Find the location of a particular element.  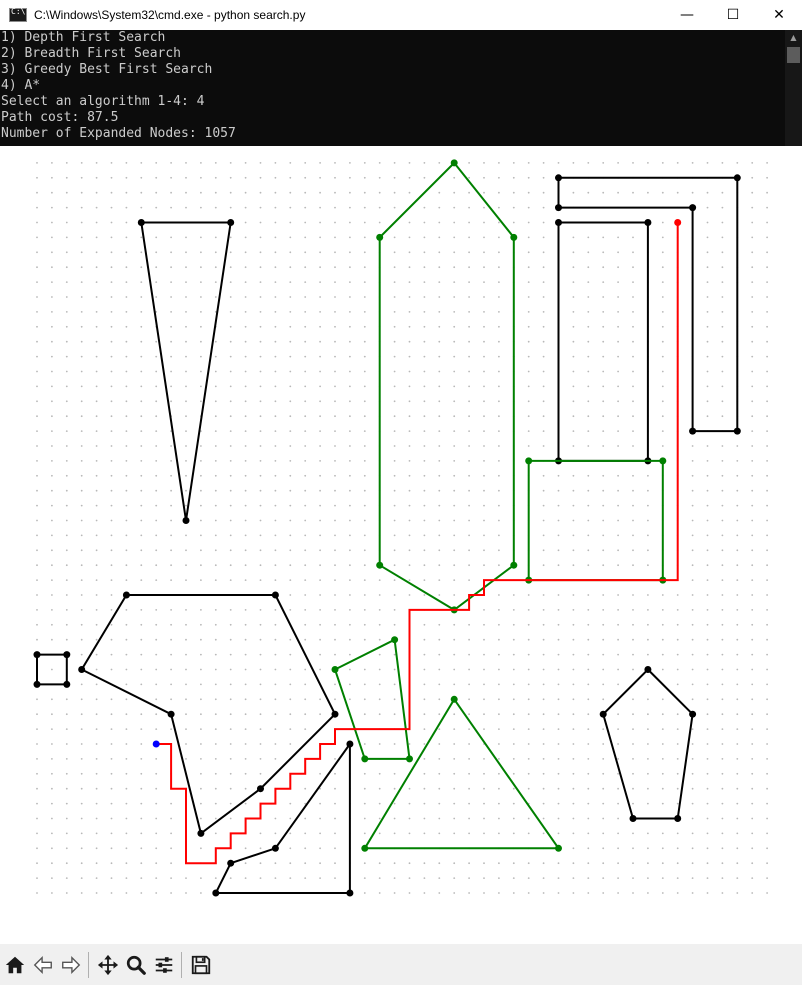

start-point is located at coordinates (156, 744).